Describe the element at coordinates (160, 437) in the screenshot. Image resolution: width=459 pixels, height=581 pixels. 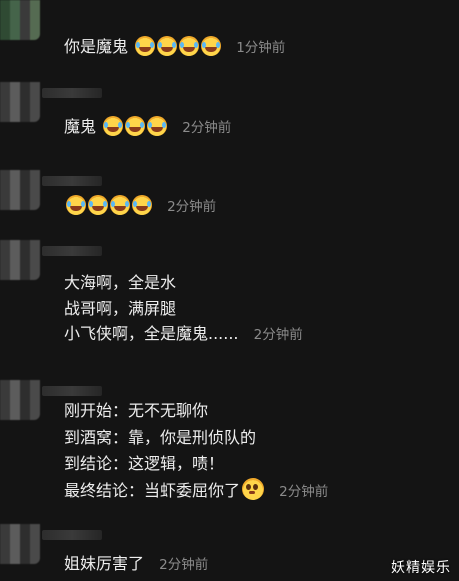
I see `comment-text-line: 到酒窝：靠，你是刑侦队的` at that location.